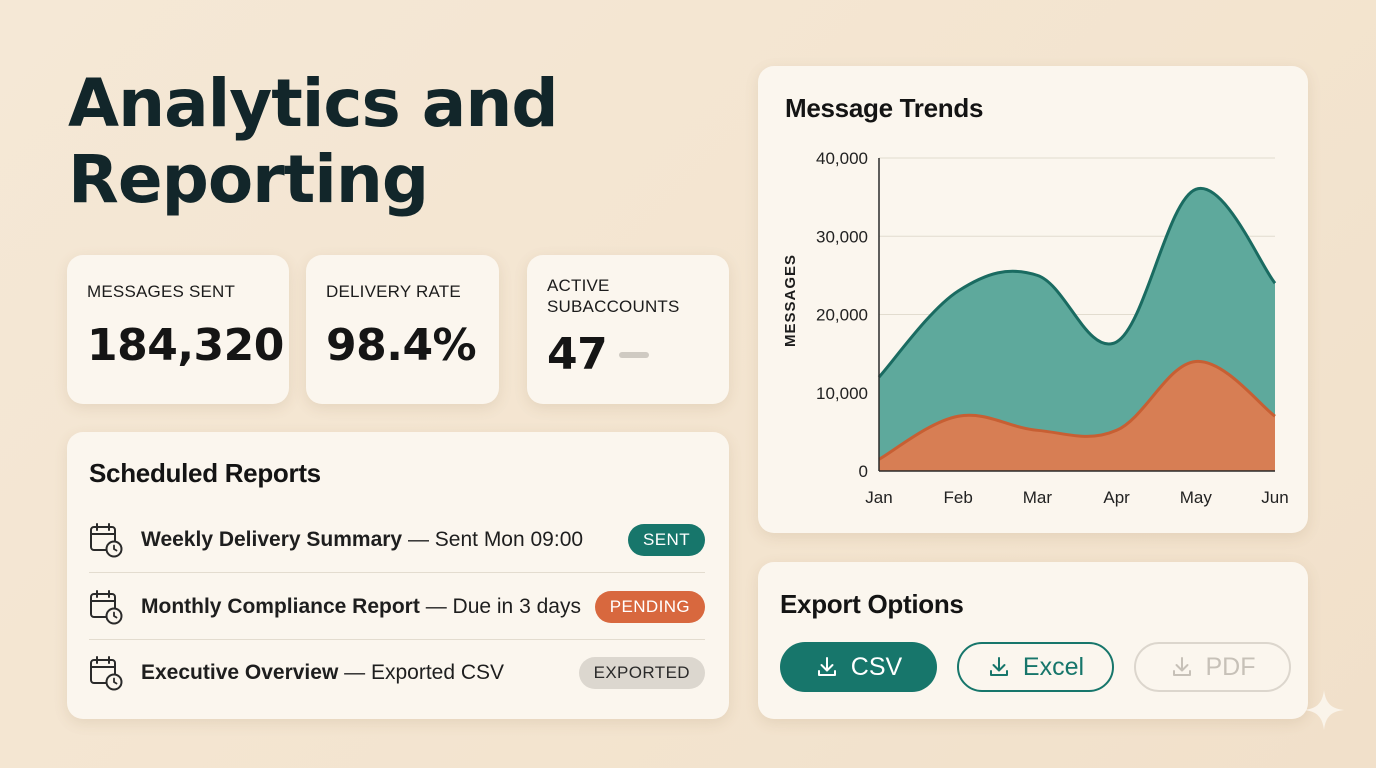 This screenshot has height=768, width=1376. Describe the element at coordinates (613, 306) in the screenshot. I see `metric-label-line-2: SUBACCOUNTS` at that location.